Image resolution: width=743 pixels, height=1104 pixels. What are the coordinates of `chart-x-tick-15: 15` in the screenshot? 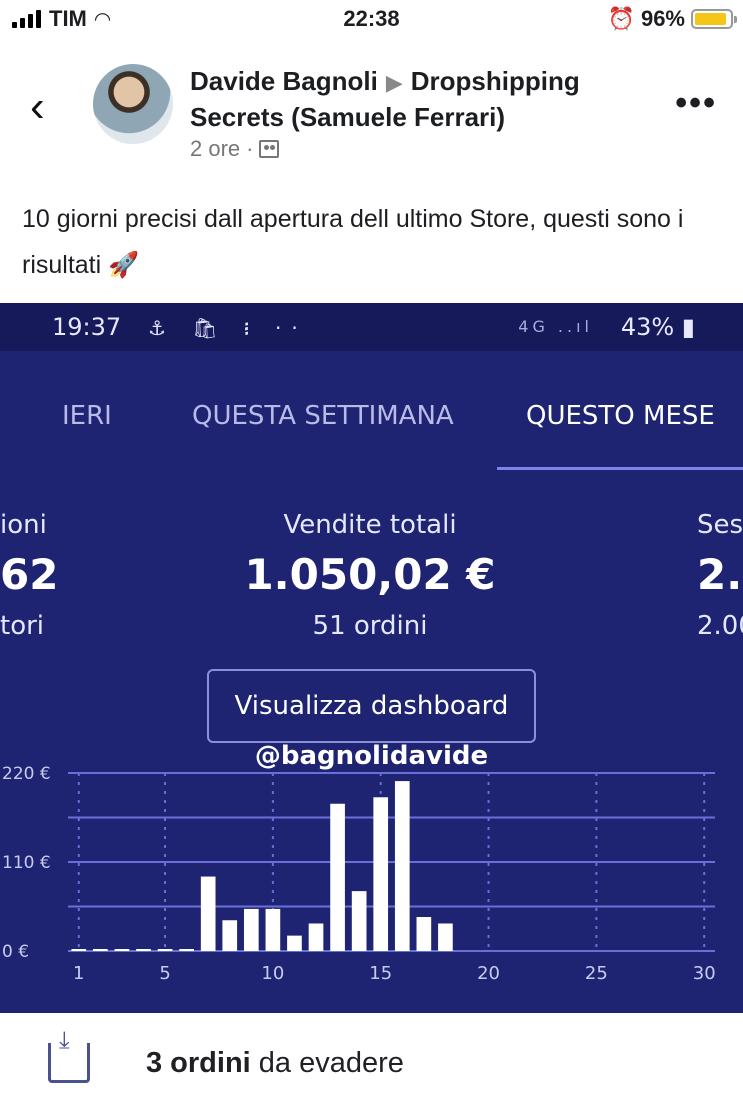 It's located at (380, 973).